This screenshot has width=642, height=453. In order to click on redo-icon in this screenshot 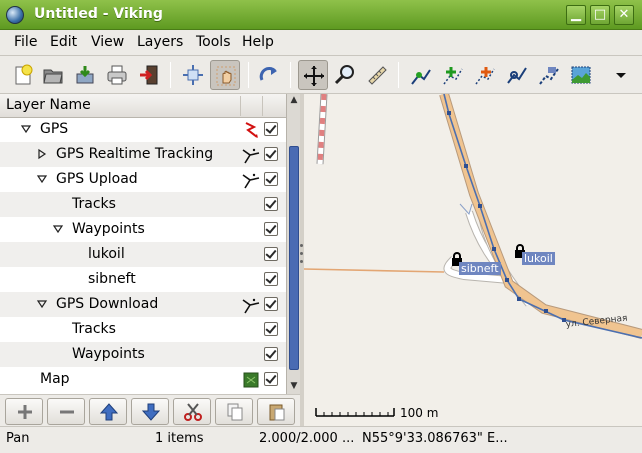, I will do `click(268, 74)`.